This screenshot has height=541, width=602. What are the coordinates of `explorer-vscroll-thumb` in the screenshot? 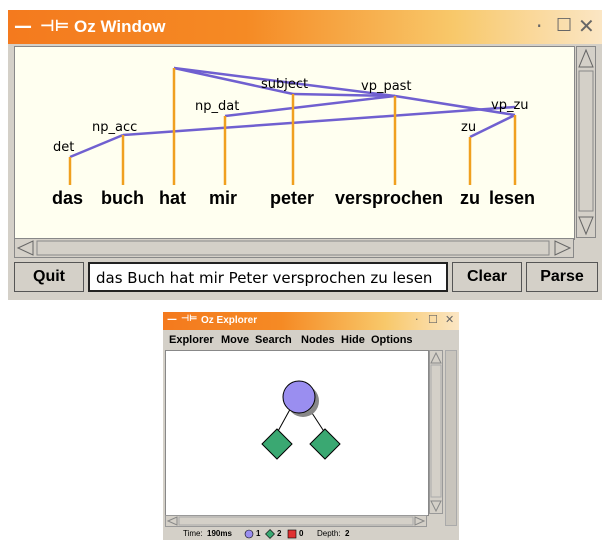 It's located at (436, 431).